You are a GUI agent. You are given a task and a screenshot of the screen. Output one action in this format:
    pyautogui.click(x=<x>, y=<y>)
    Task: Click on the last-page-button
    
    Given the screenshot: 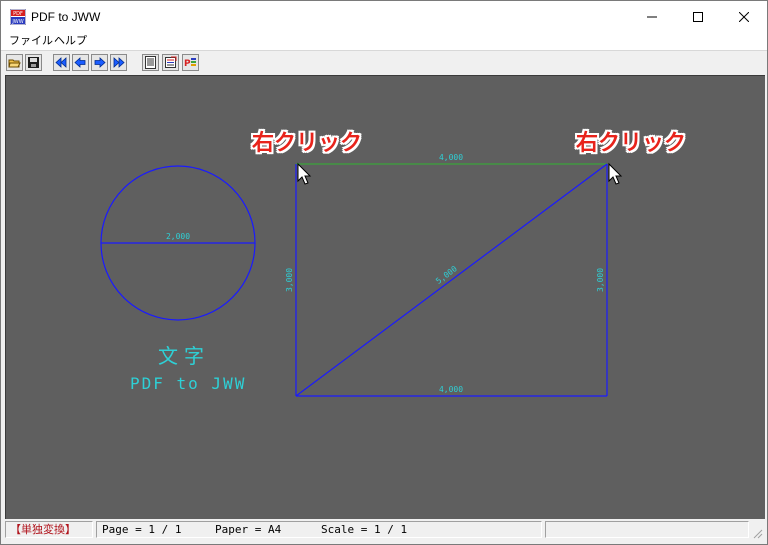 What is the action you would take?
    pyautogui.click(x=118, y=62)
    